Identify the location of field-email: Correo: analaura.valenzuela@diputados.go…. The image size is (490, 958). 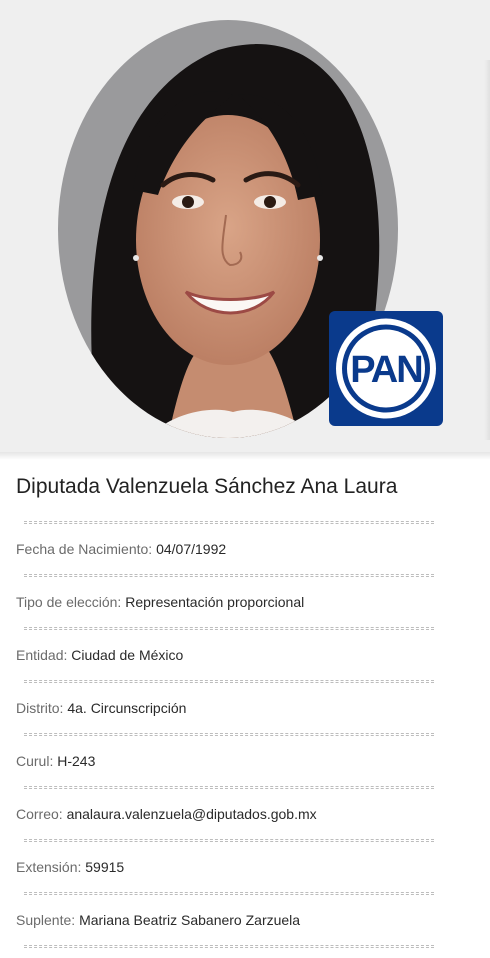
(226, 814).